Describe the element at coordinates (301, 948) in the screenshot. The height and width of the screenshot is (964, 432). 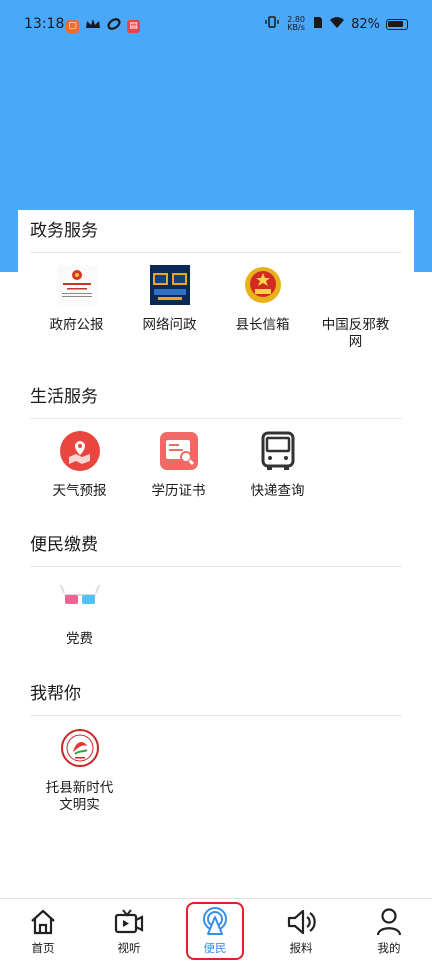
I see `tab-label: 报料` at that location.